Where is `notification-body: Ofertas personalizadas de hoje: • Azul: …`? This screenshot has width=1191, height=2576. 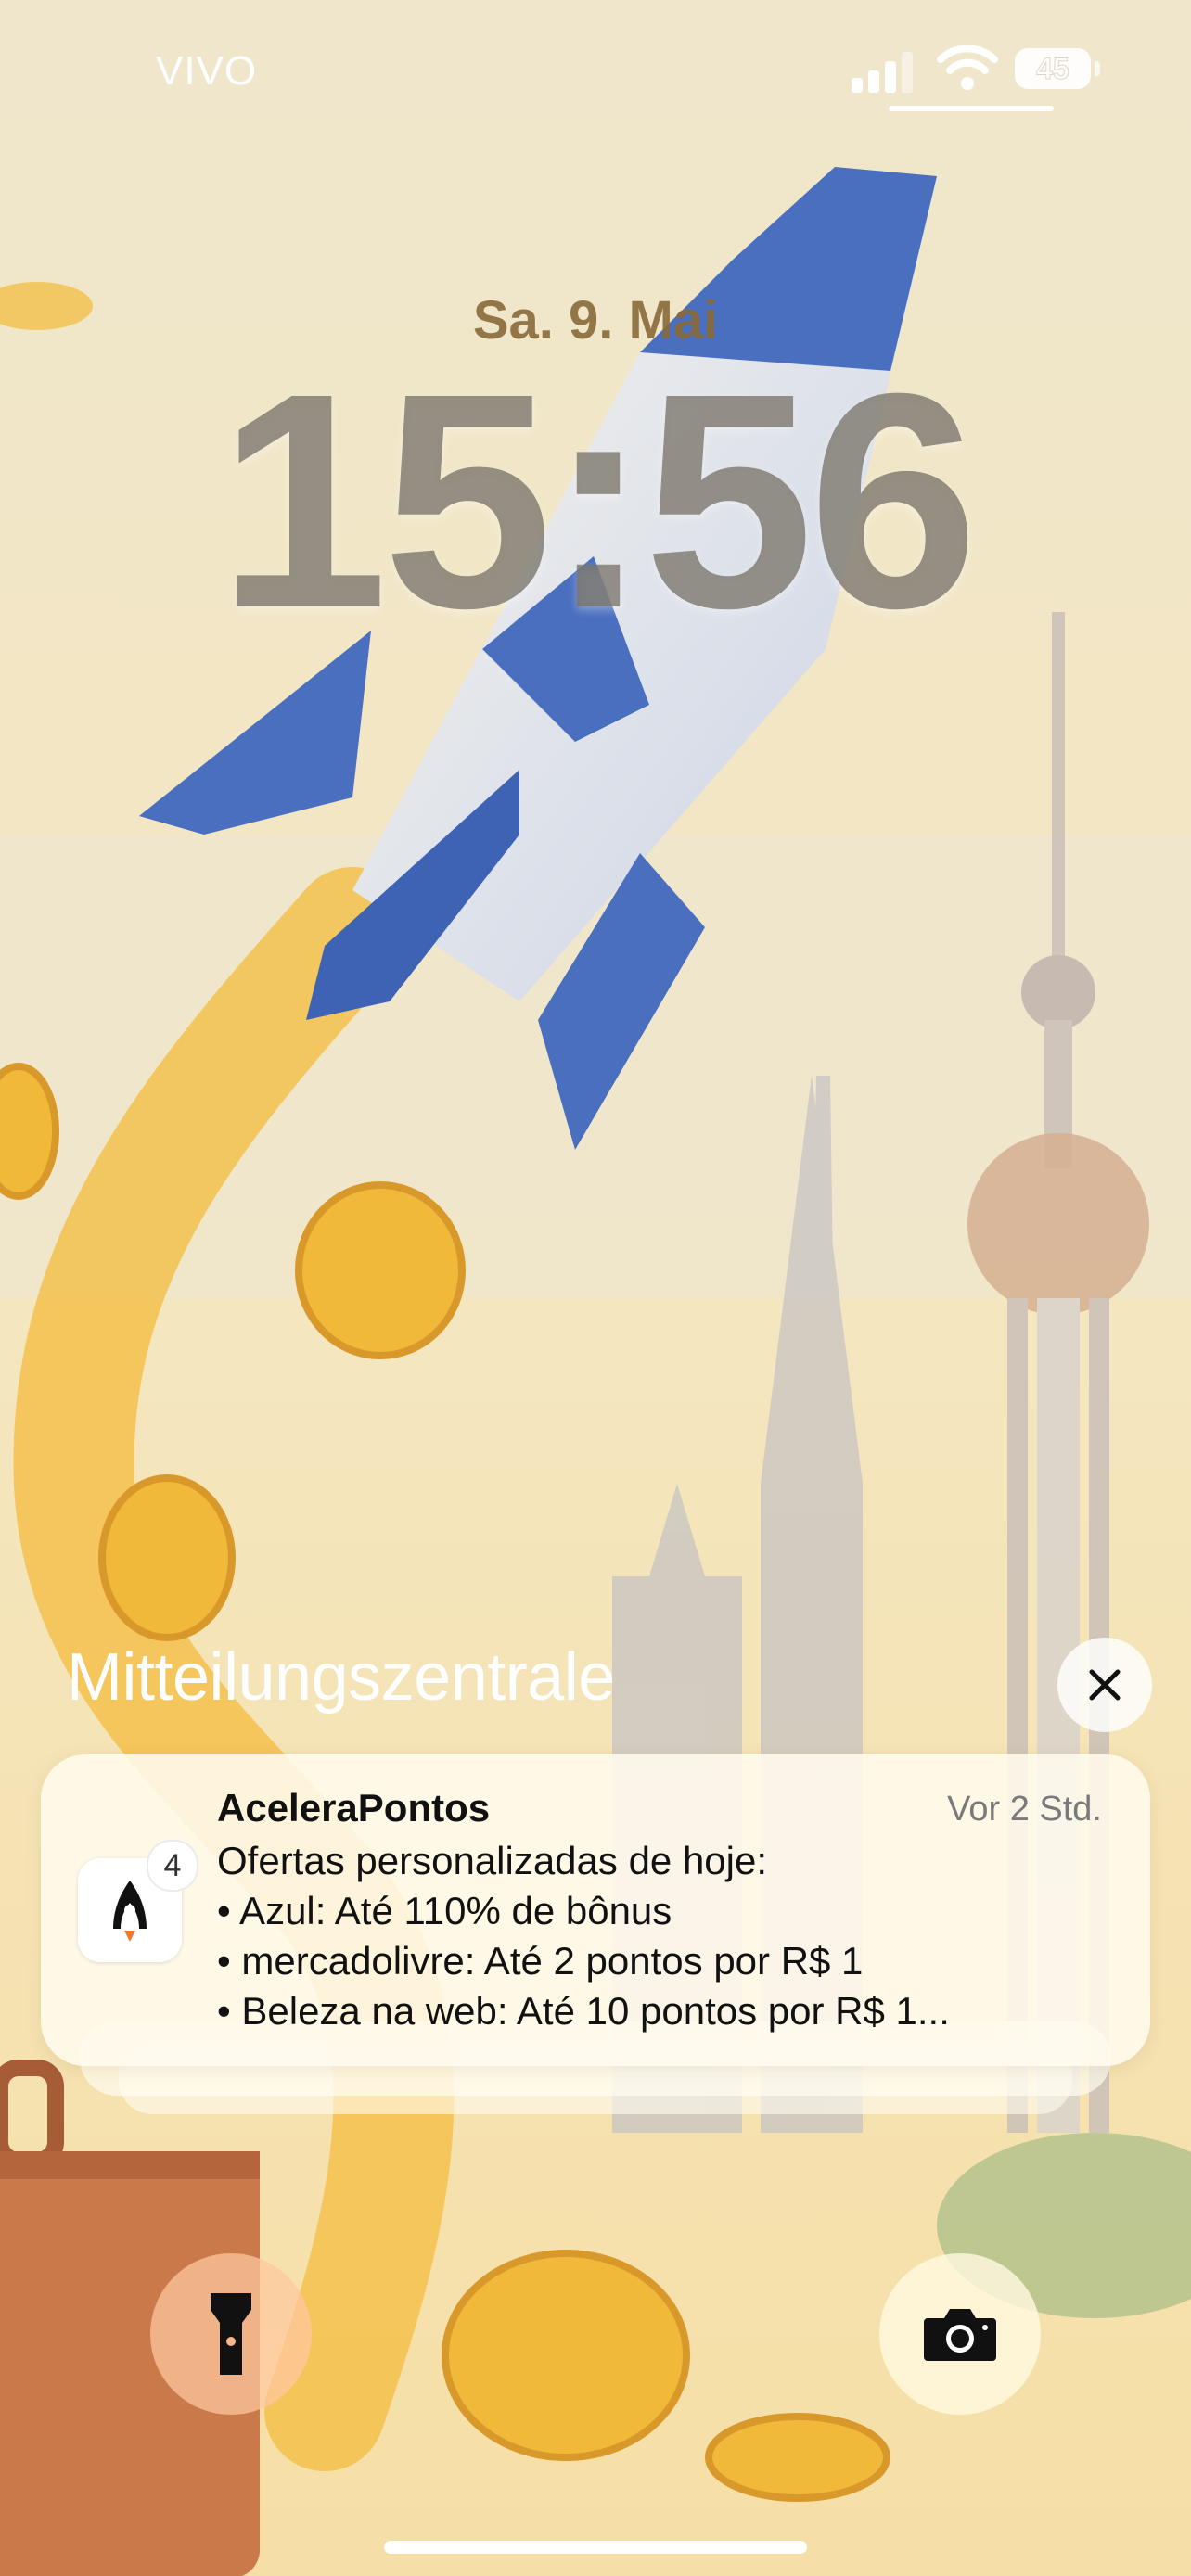 notification-body: Ofertas personalizadas de hoje: • Azul: … is located at coordinates (662, 1936).